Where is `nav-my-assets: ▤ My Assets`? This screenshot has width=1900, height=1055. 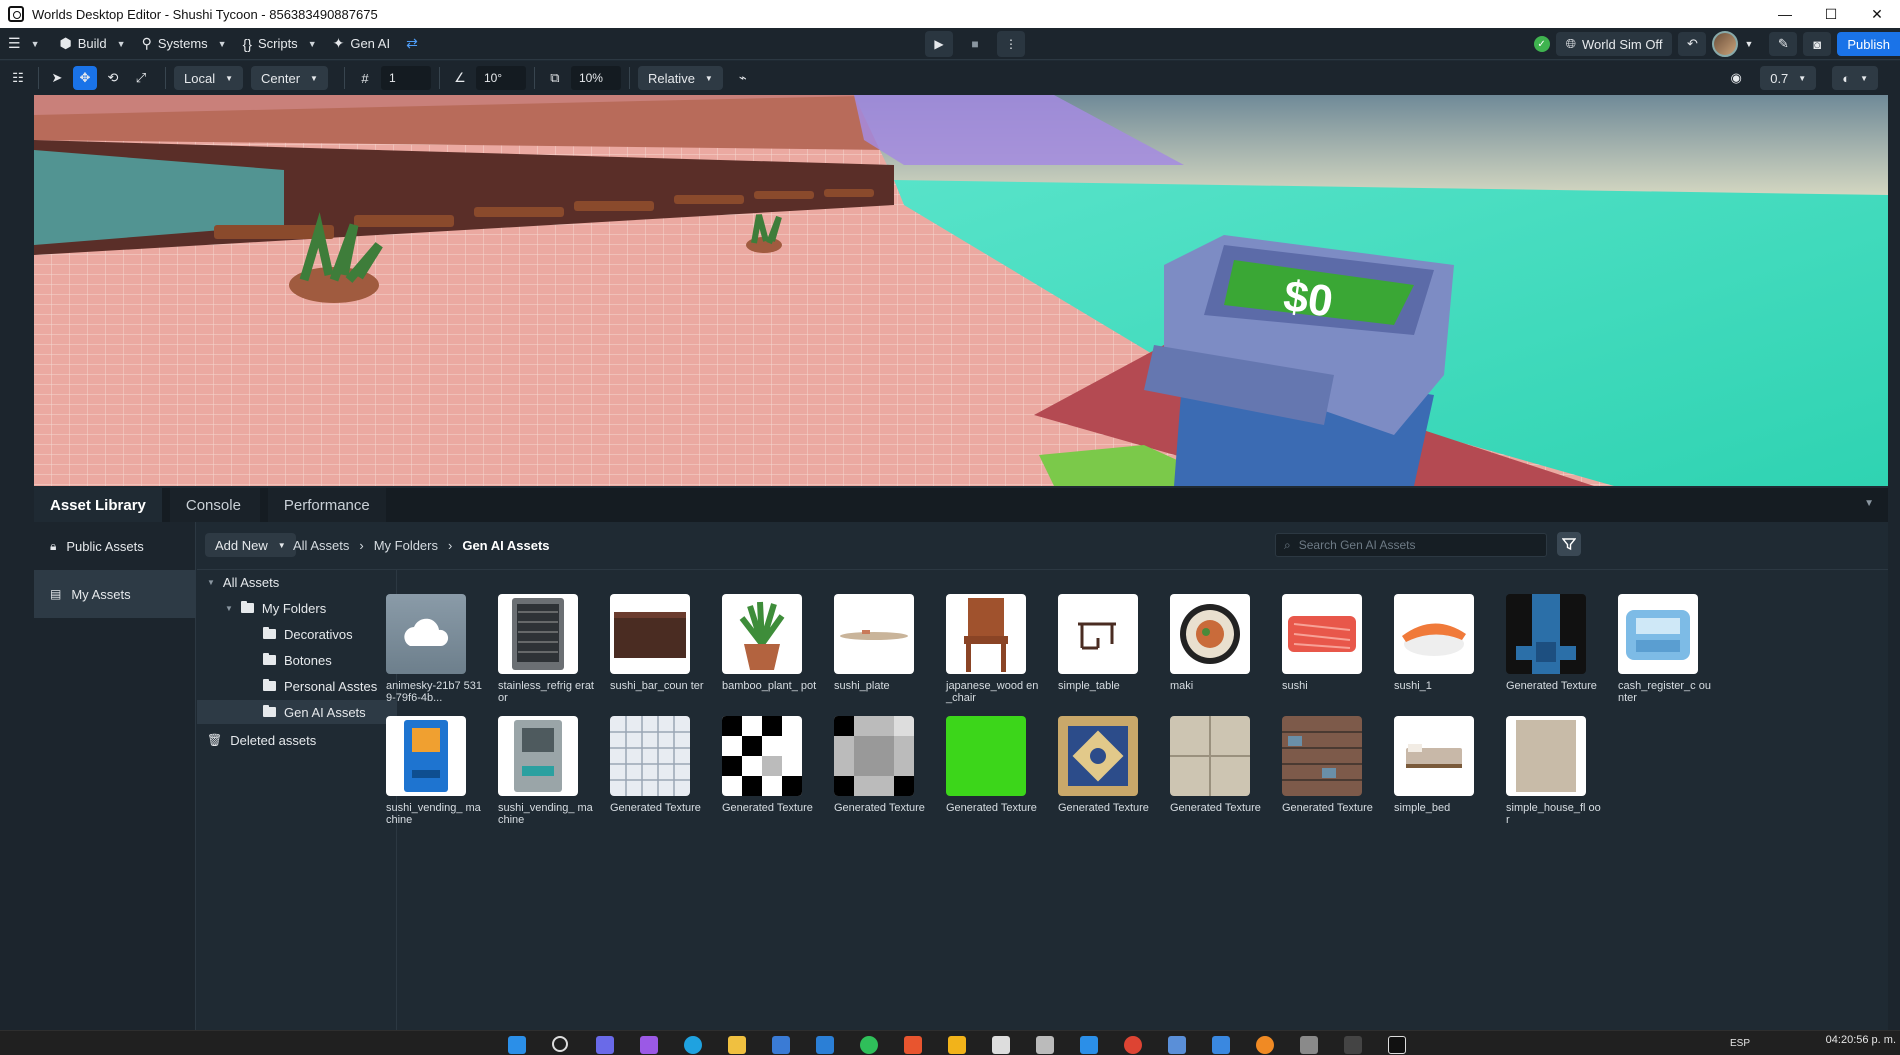
nav-my-assets: ▤ My Assets is located at coordinates (115, 594).